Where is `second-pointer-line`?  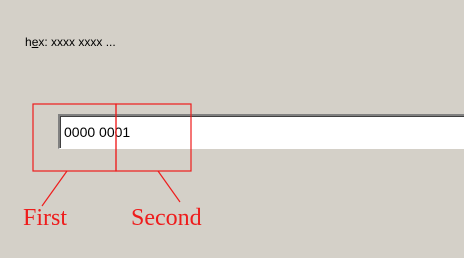
second-pointer-line is located at coordinates (169, 186).